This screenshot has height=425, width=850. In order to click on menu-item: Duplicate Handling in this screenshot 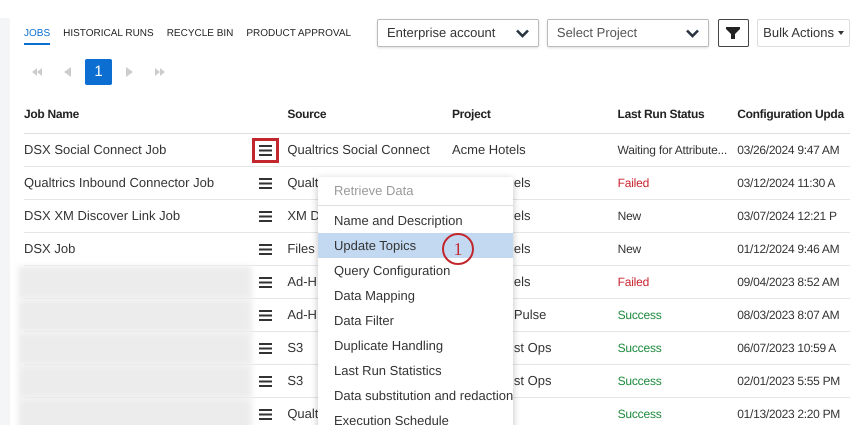, I will do `click(415, 345)`.